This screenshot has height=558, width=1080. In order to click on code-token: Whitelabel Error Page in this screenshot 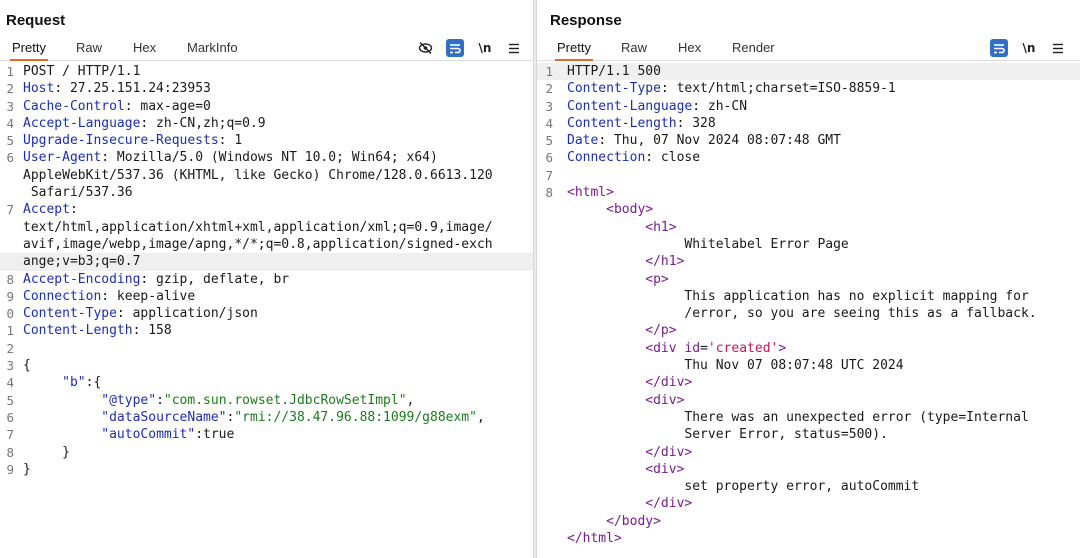, I will do `click(708, 244)`.